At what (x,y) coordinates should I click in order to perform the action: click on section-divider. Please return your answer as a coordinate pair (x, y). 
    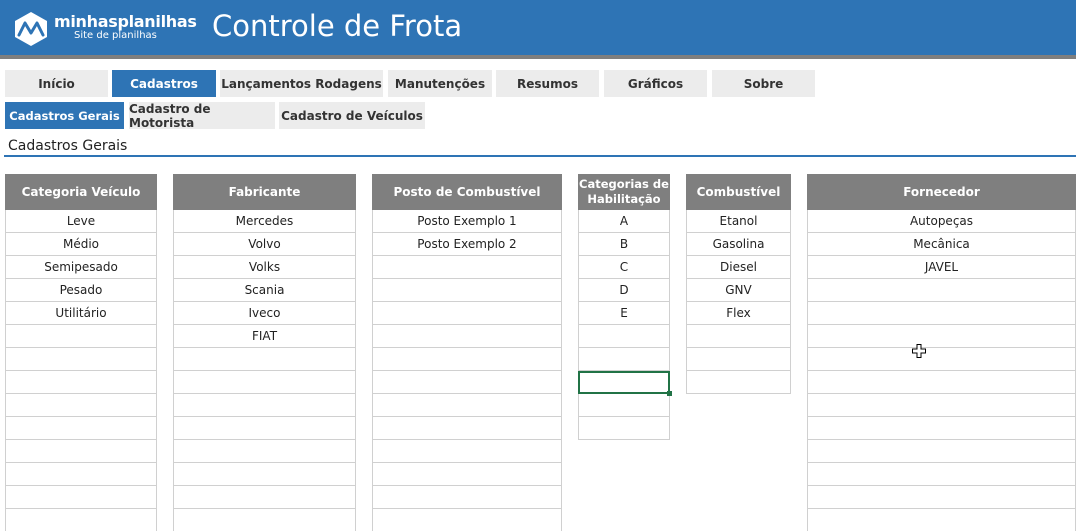
    Looking at the image, I should click on (540, 156).